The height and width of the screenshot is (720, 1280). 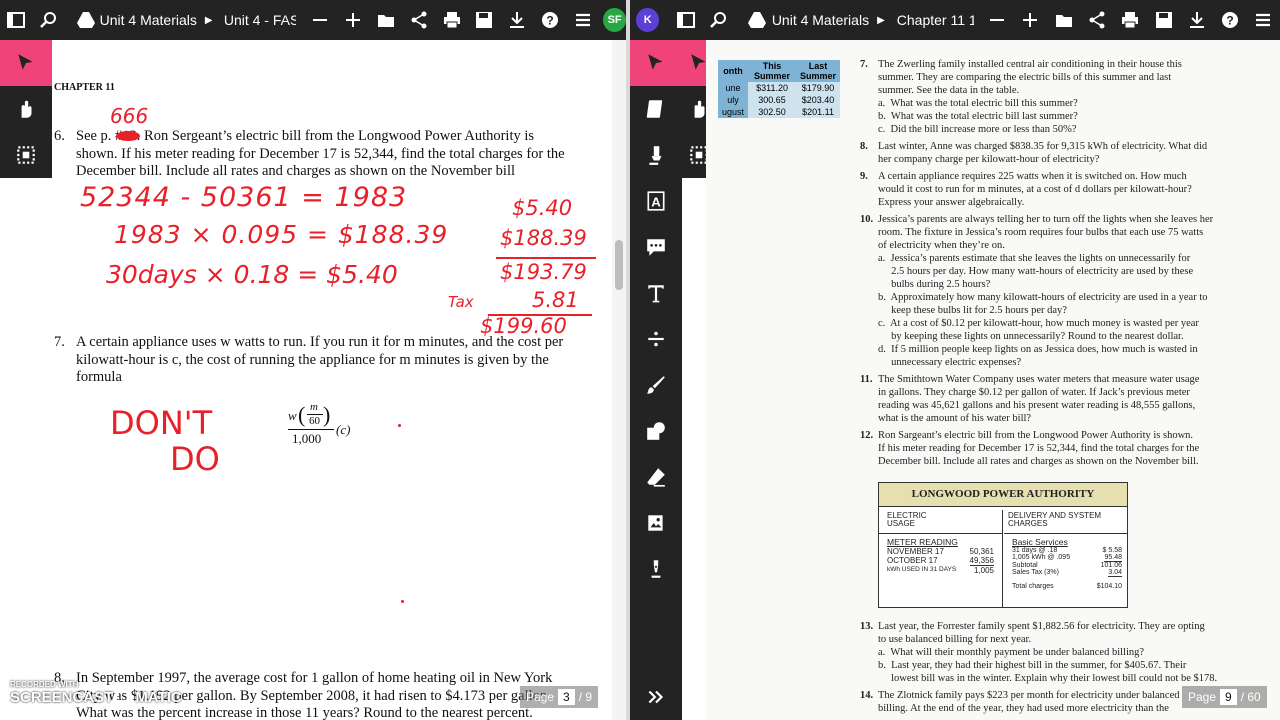 What do you see at coordinates (555, 300) in the screenshot?
I see `handwritten-tax-value: 5.81` at bounding box center [555, 300].